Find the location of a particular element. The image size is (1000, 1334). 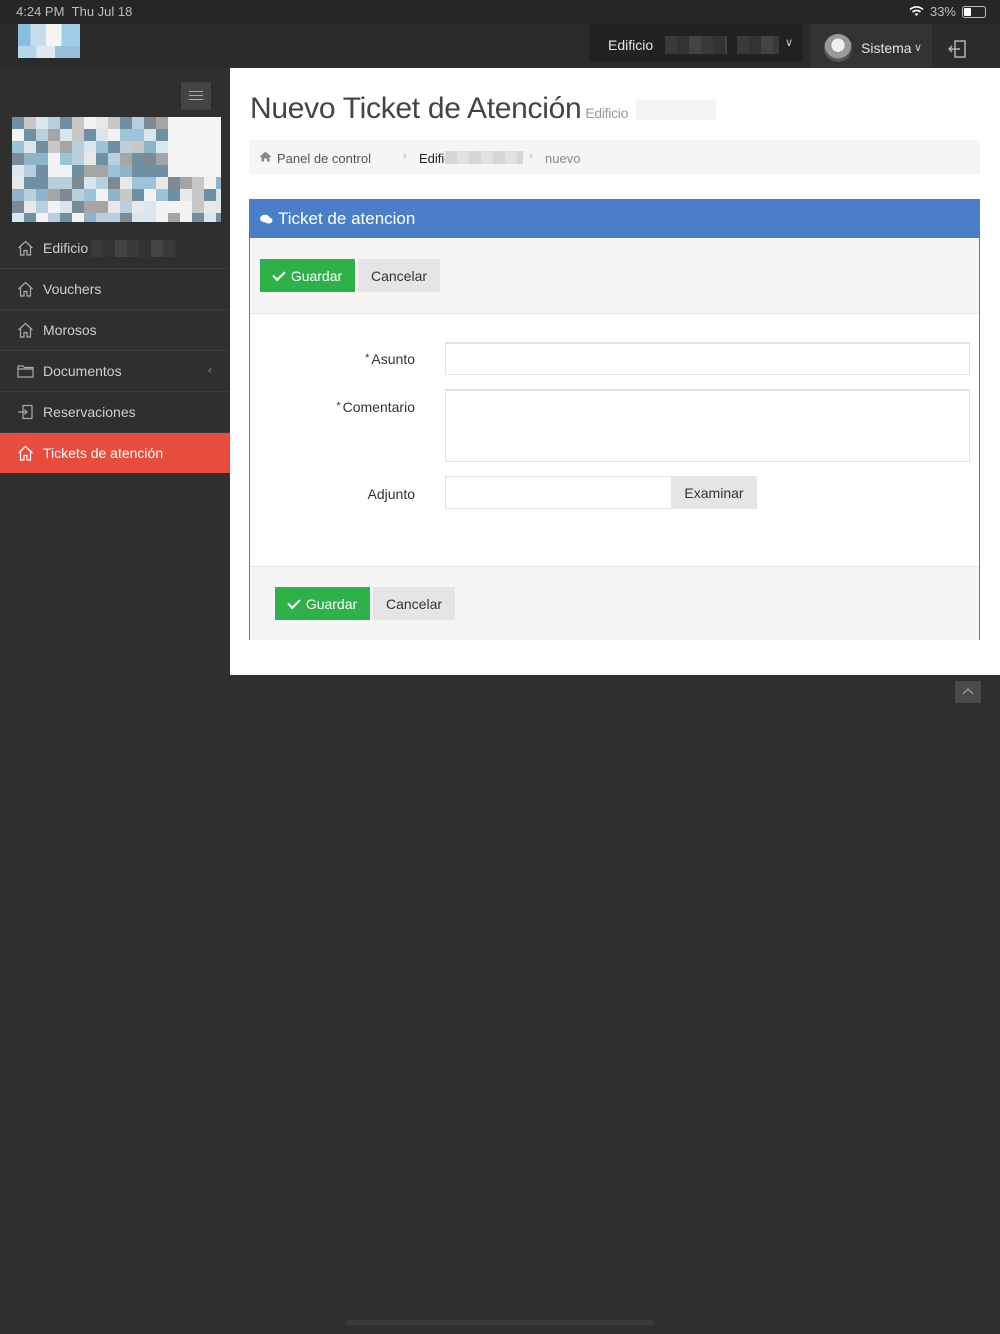

panel-header: Ticket de atencion is located at coordinates (614, 219).